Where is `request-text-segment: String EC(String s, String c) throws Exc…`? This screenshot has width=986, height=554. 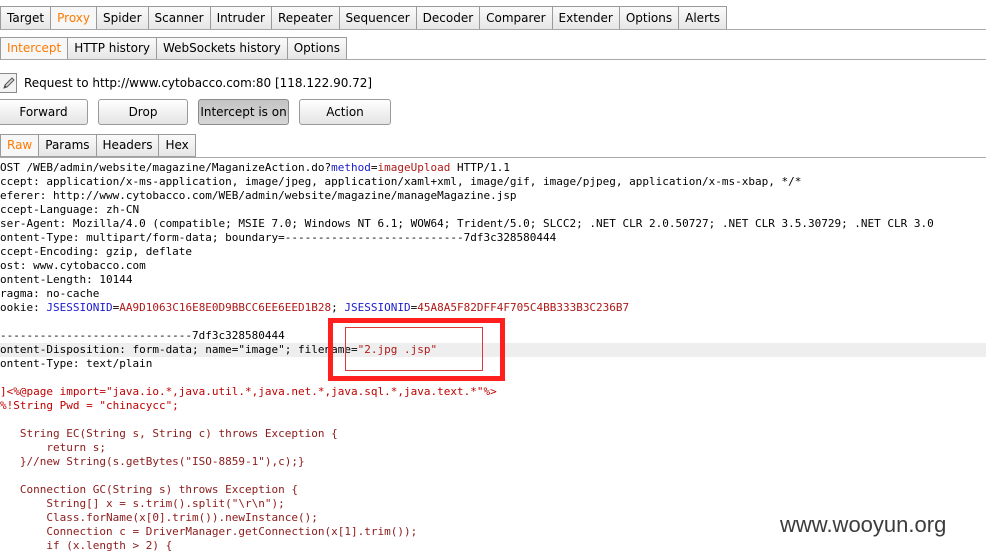 request-text-segment: String EC(String s, String c) throws Exc… is located at coordinates (169, 433).